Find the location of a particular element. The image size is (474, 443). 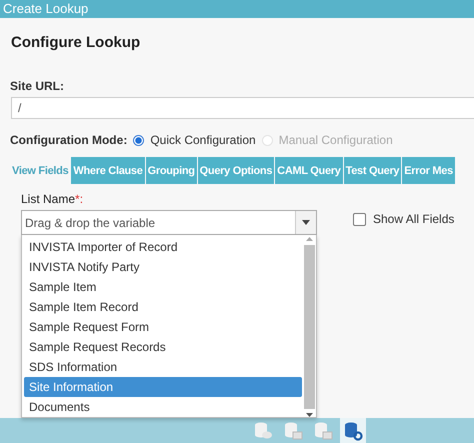

checkbox is located at coordinates (359, 219).